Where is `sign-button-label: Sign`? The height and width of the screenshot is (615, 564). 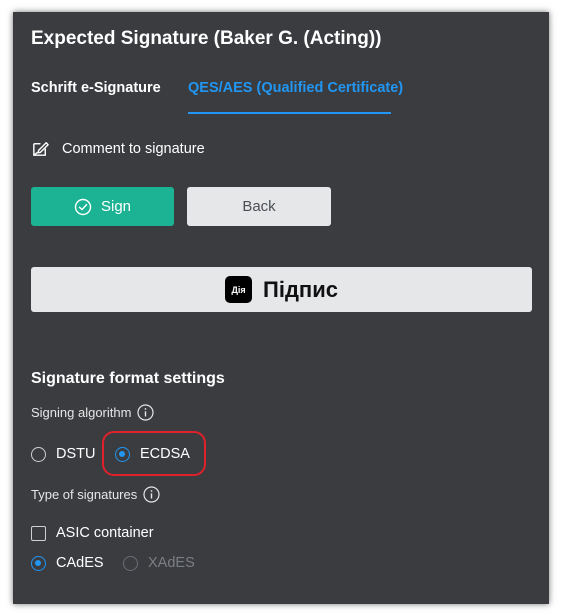 sign-button-label: Sign is located at coordinates (116, 206).